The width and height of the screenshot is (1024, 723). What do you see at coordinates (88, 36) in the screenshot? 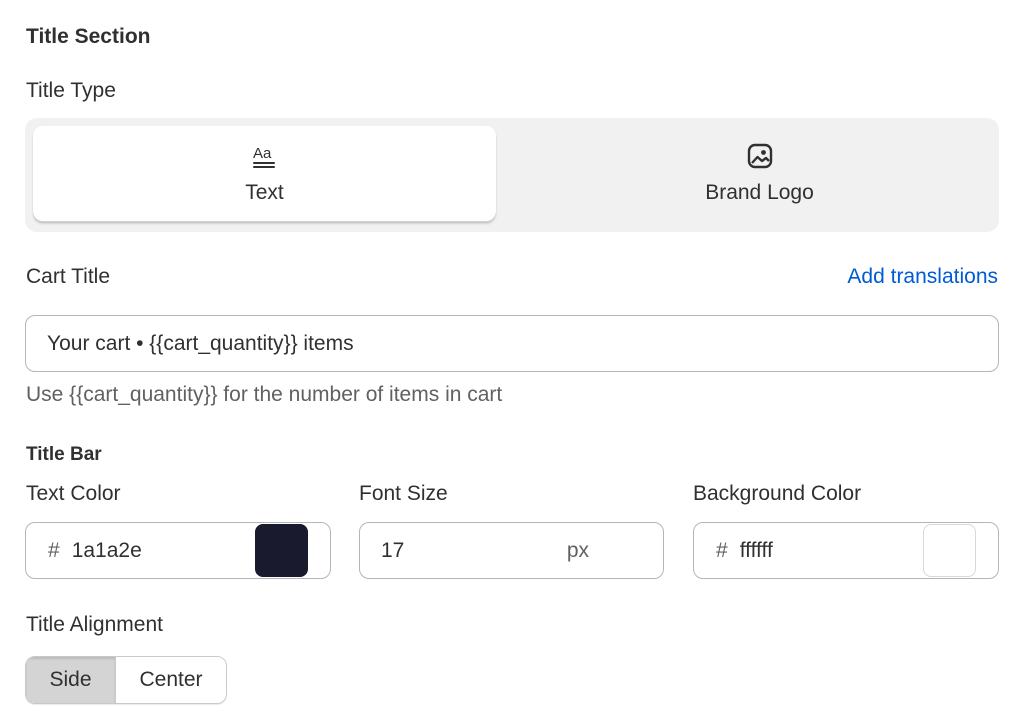
I see `section-title: Title Section` at bounding box center [88, 36].